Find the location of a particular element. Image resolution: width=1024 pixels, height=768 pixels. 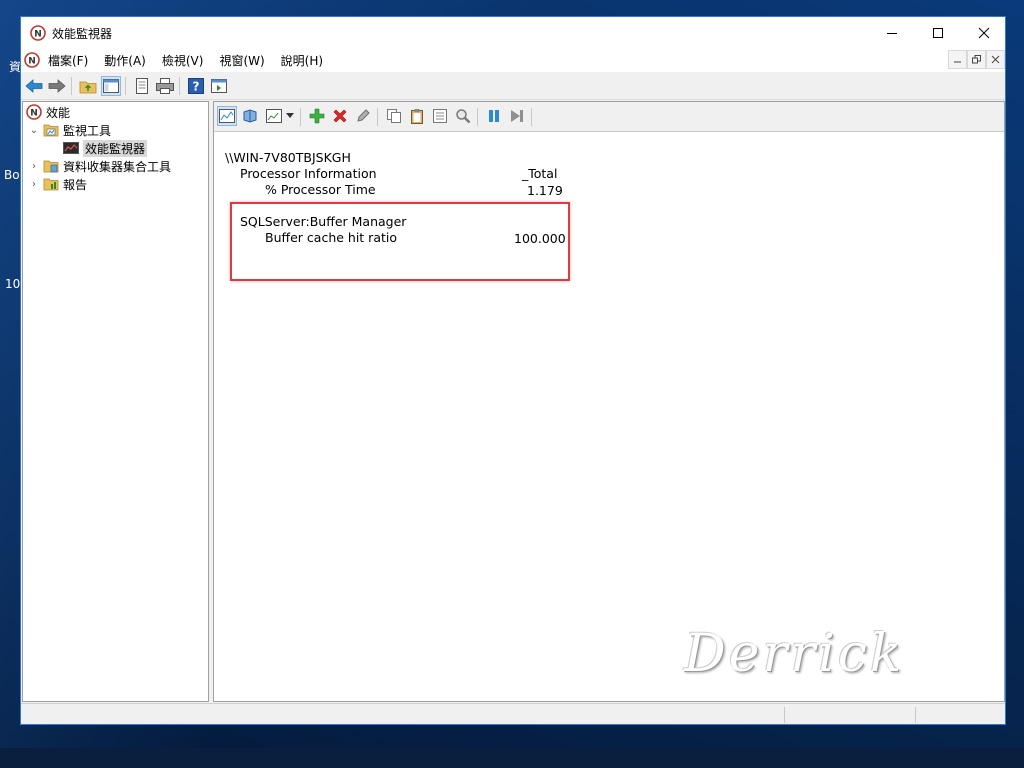

chart-icon is located at coordinates (227, 116).